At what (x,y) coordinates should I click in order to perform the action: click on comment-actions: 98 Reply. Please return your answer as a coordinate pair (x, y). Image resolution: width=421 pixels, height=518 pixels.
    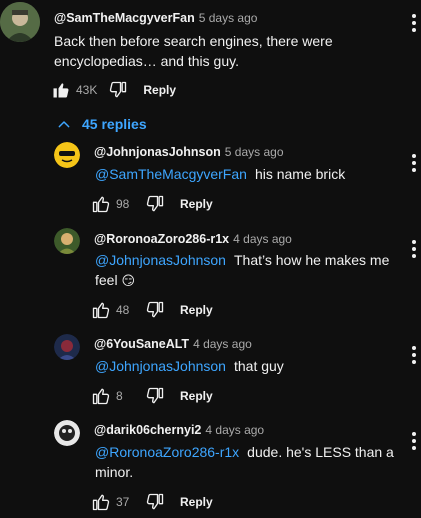
    Looking at the image, I should click on (151, 204).